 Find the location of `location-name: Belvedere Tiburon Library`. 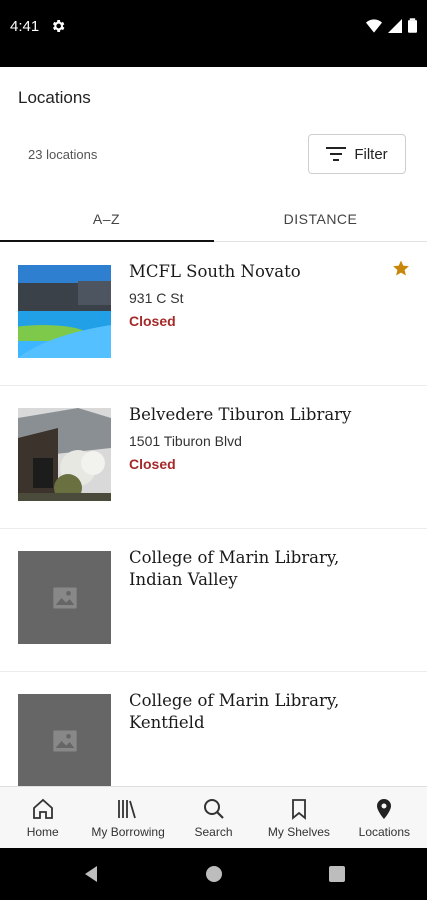

location-name: Belvedere Tiburon Library is located at coordinates (240, 414).